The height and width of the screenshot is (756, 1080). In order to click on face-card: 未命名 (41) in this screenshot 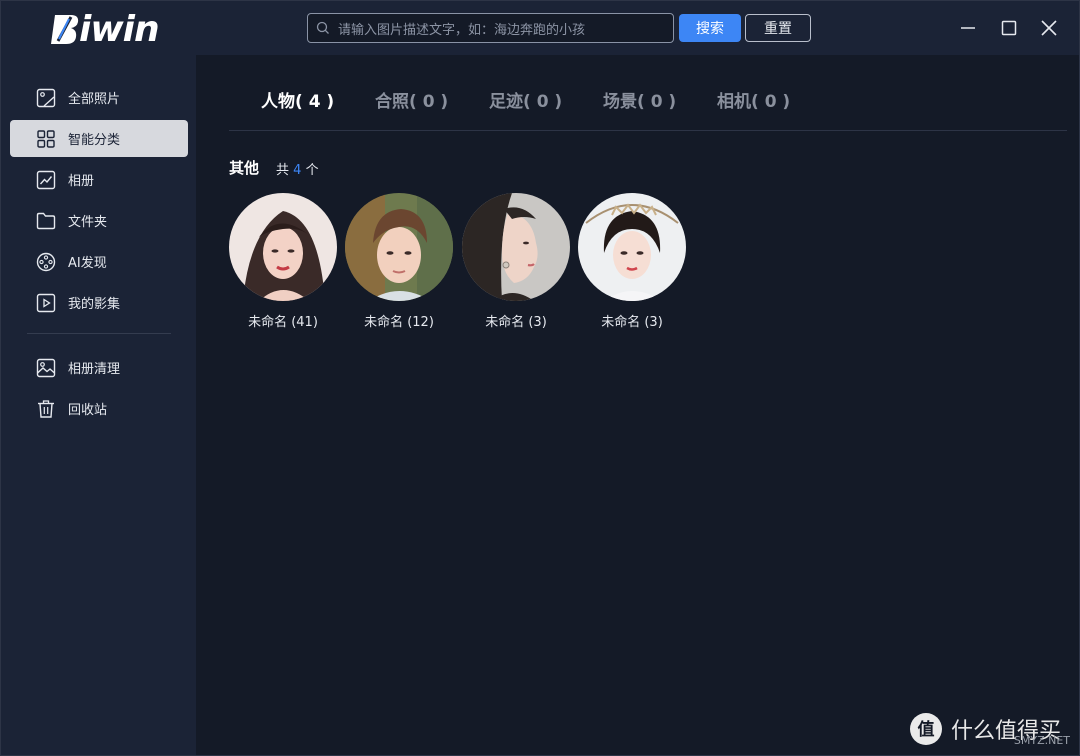, I will do `click(283, 261)`.